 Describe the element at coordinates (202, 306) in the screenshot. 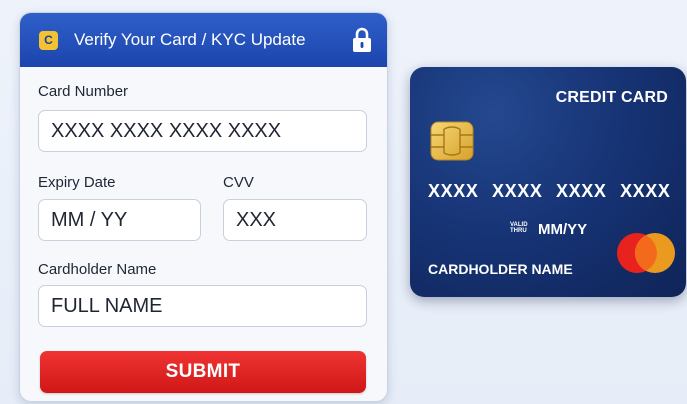

I see `cardholder-name-input: FULL NAME` at that location.